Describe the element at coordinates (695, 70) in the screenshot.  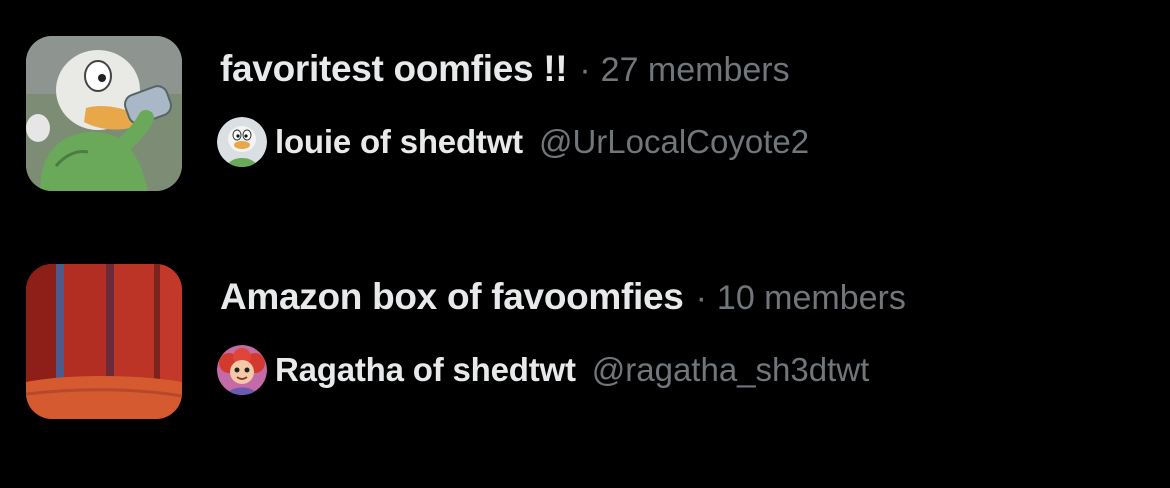
I see `member-count: 27 members` at that location.